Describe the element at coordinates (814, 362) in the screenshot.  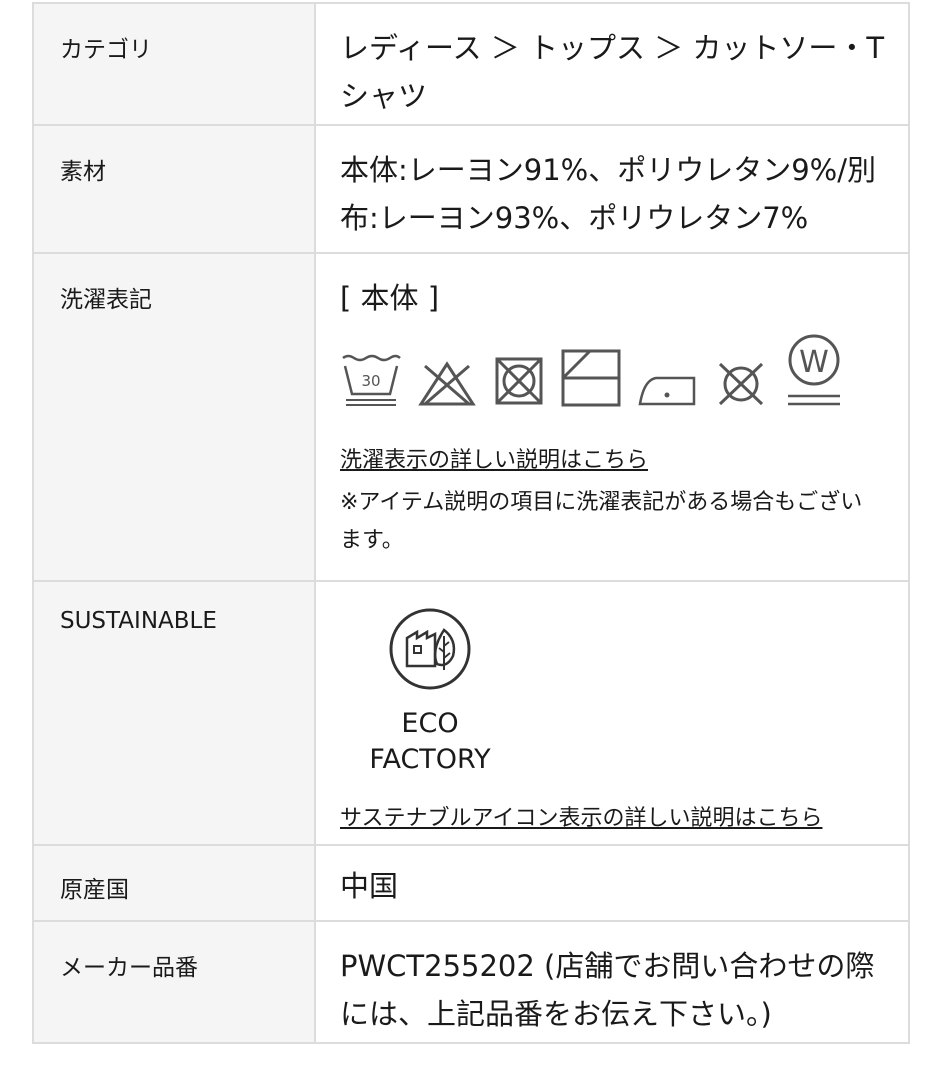
I see `svg-text: W` at that location.